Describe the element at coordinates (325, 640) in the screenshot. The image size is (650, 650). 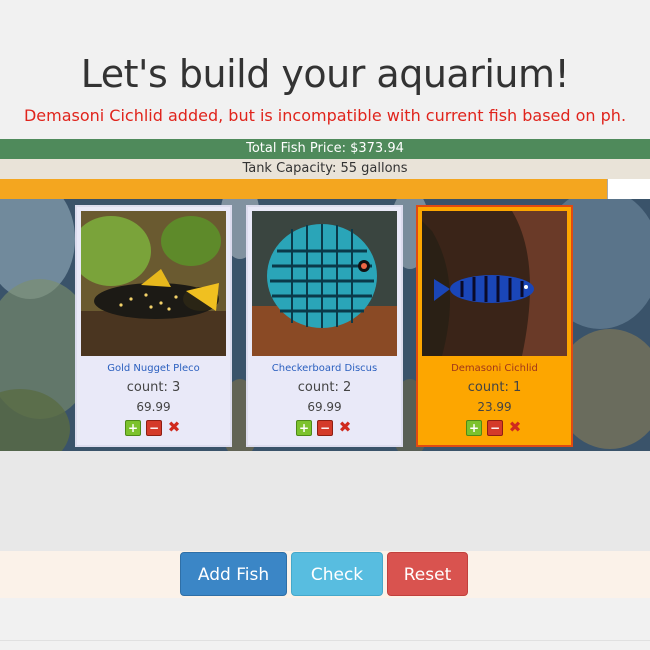
I see `footer-divider` at that location.